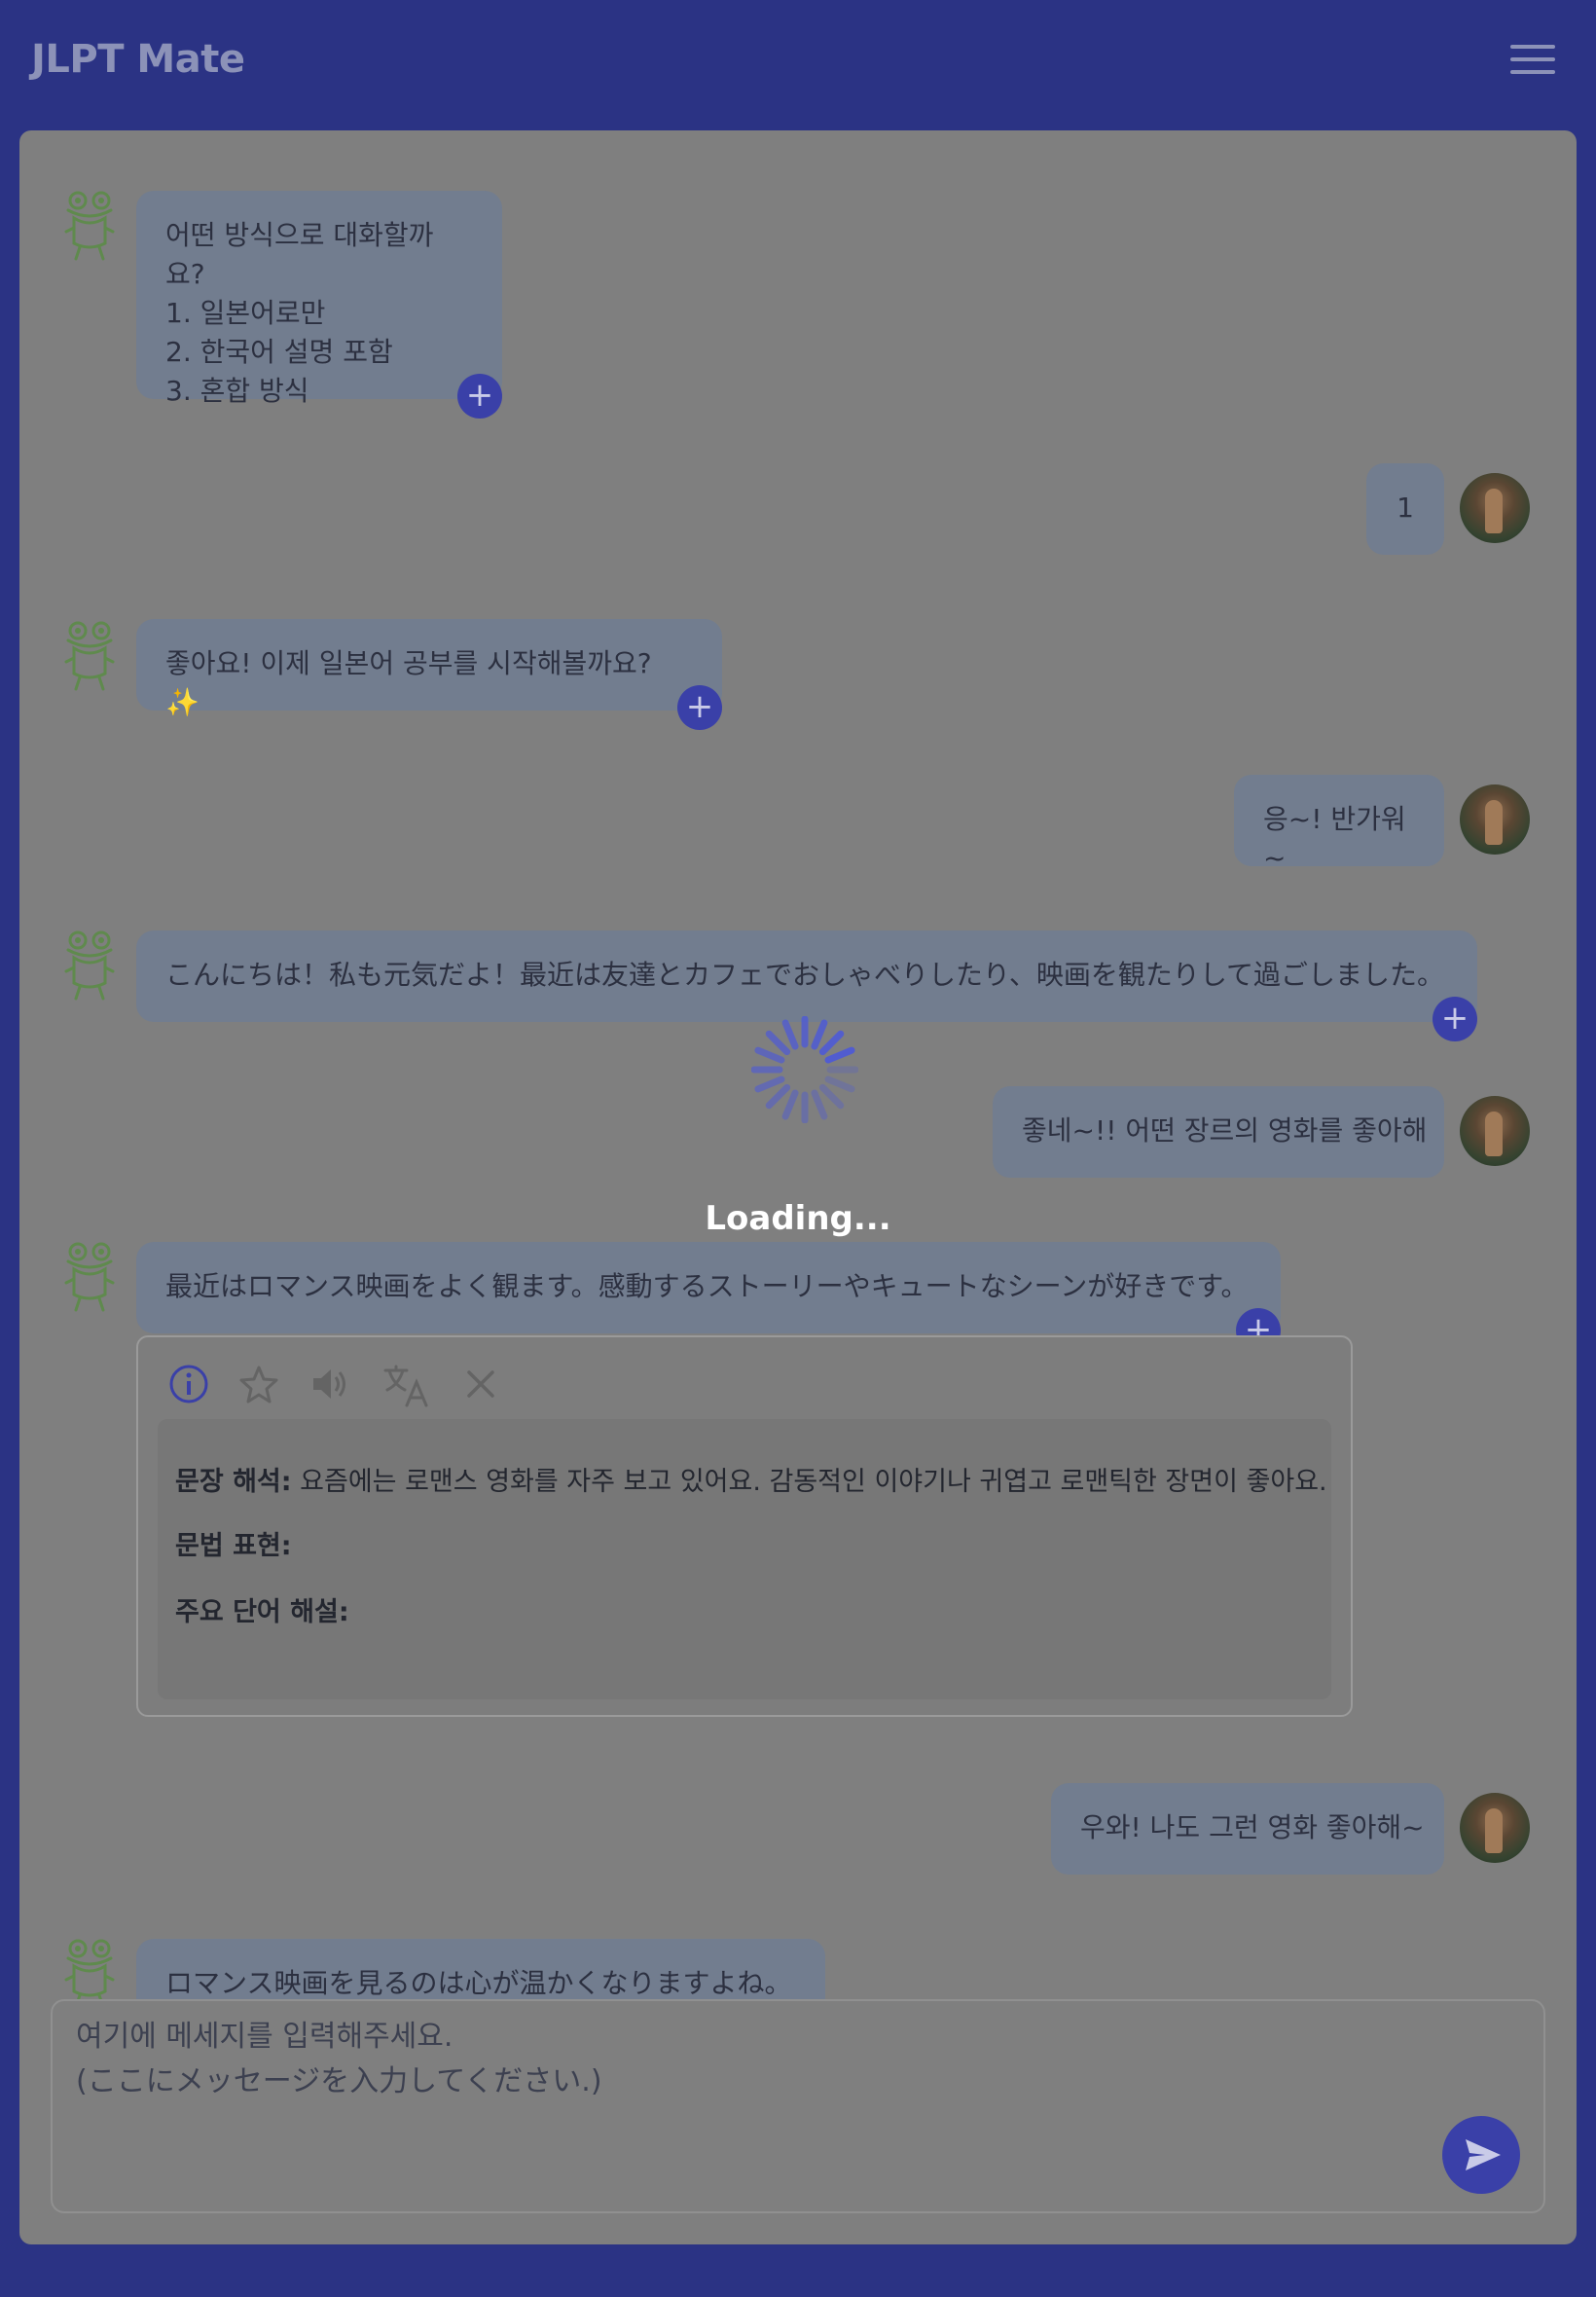 The width and height of the screenshot is (1596, 2297). Describe the element at coordinates (1405, 509) in the screenshot. I see `user-message-bubble: 1` at that location.